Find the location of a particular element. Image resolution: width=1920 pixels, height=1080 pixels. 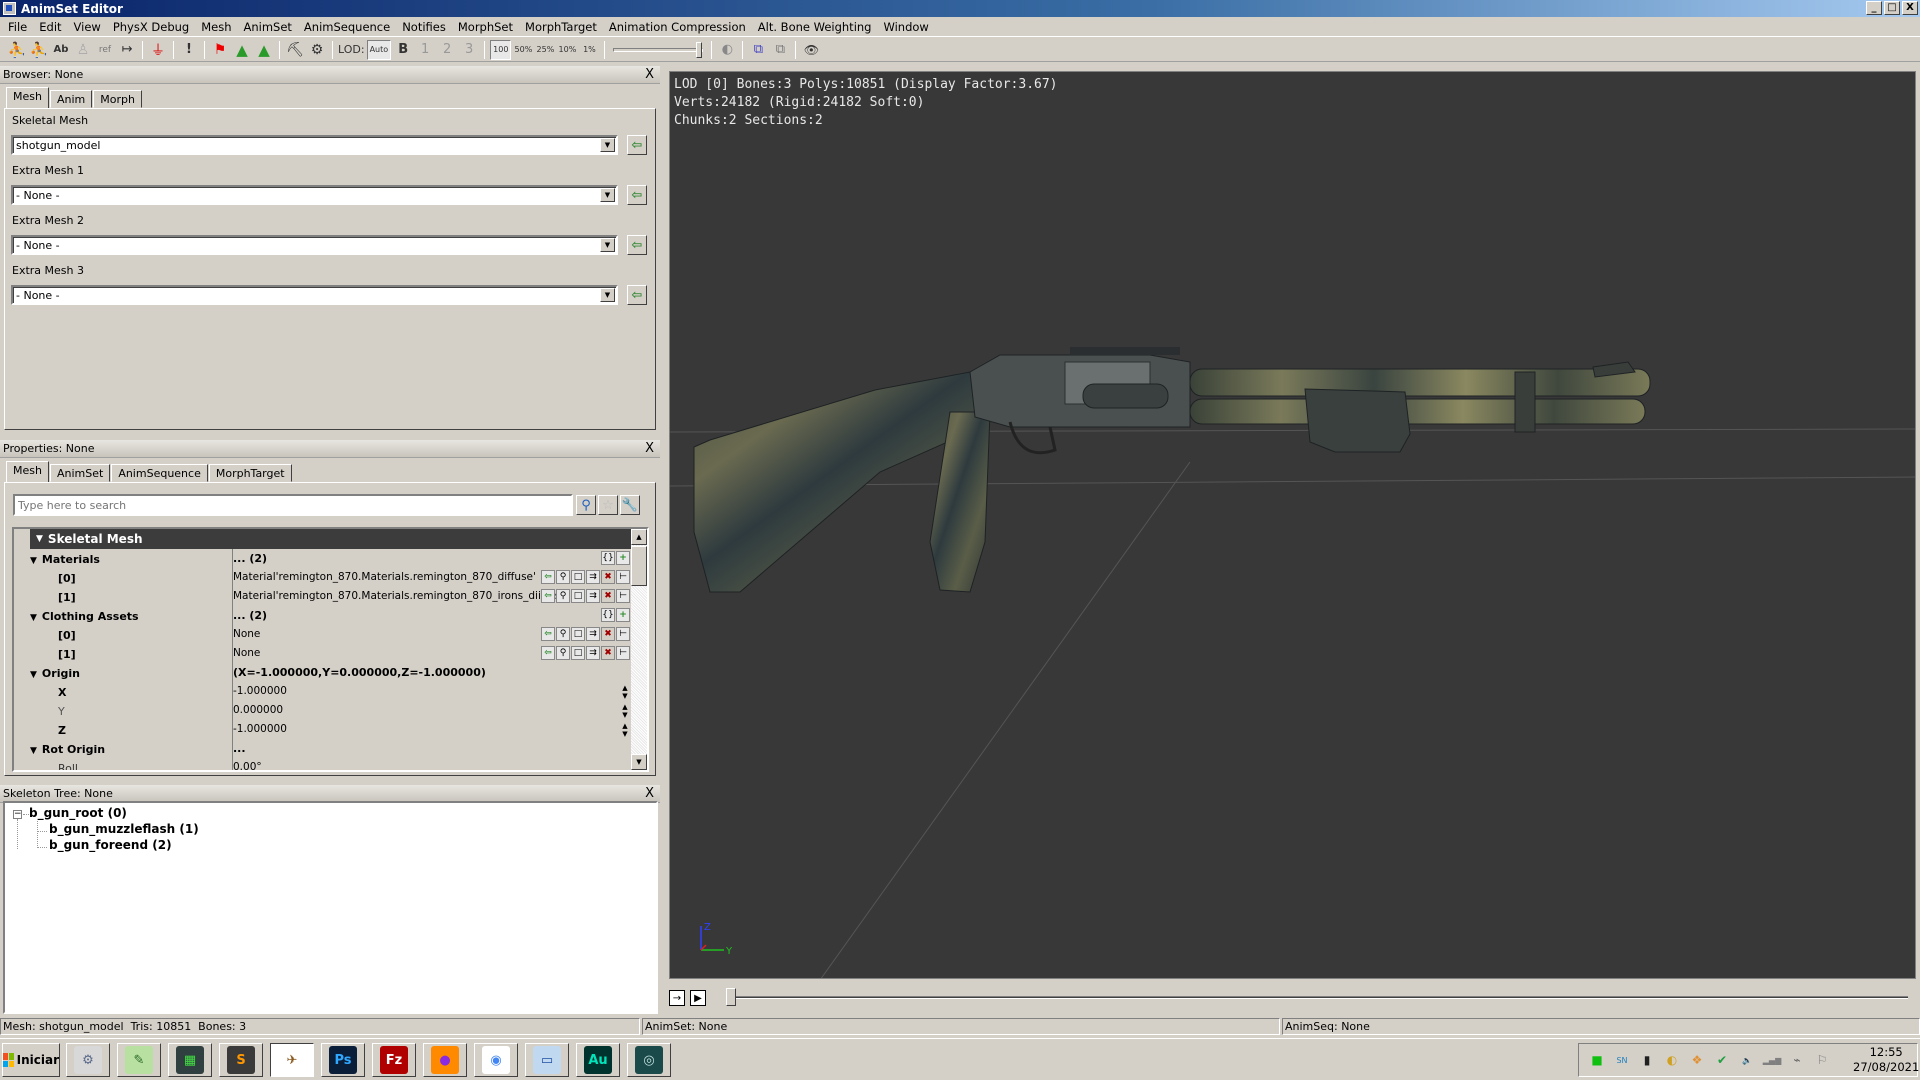

taskbar-app-audition: Au is located at coordinates (598, 1060).